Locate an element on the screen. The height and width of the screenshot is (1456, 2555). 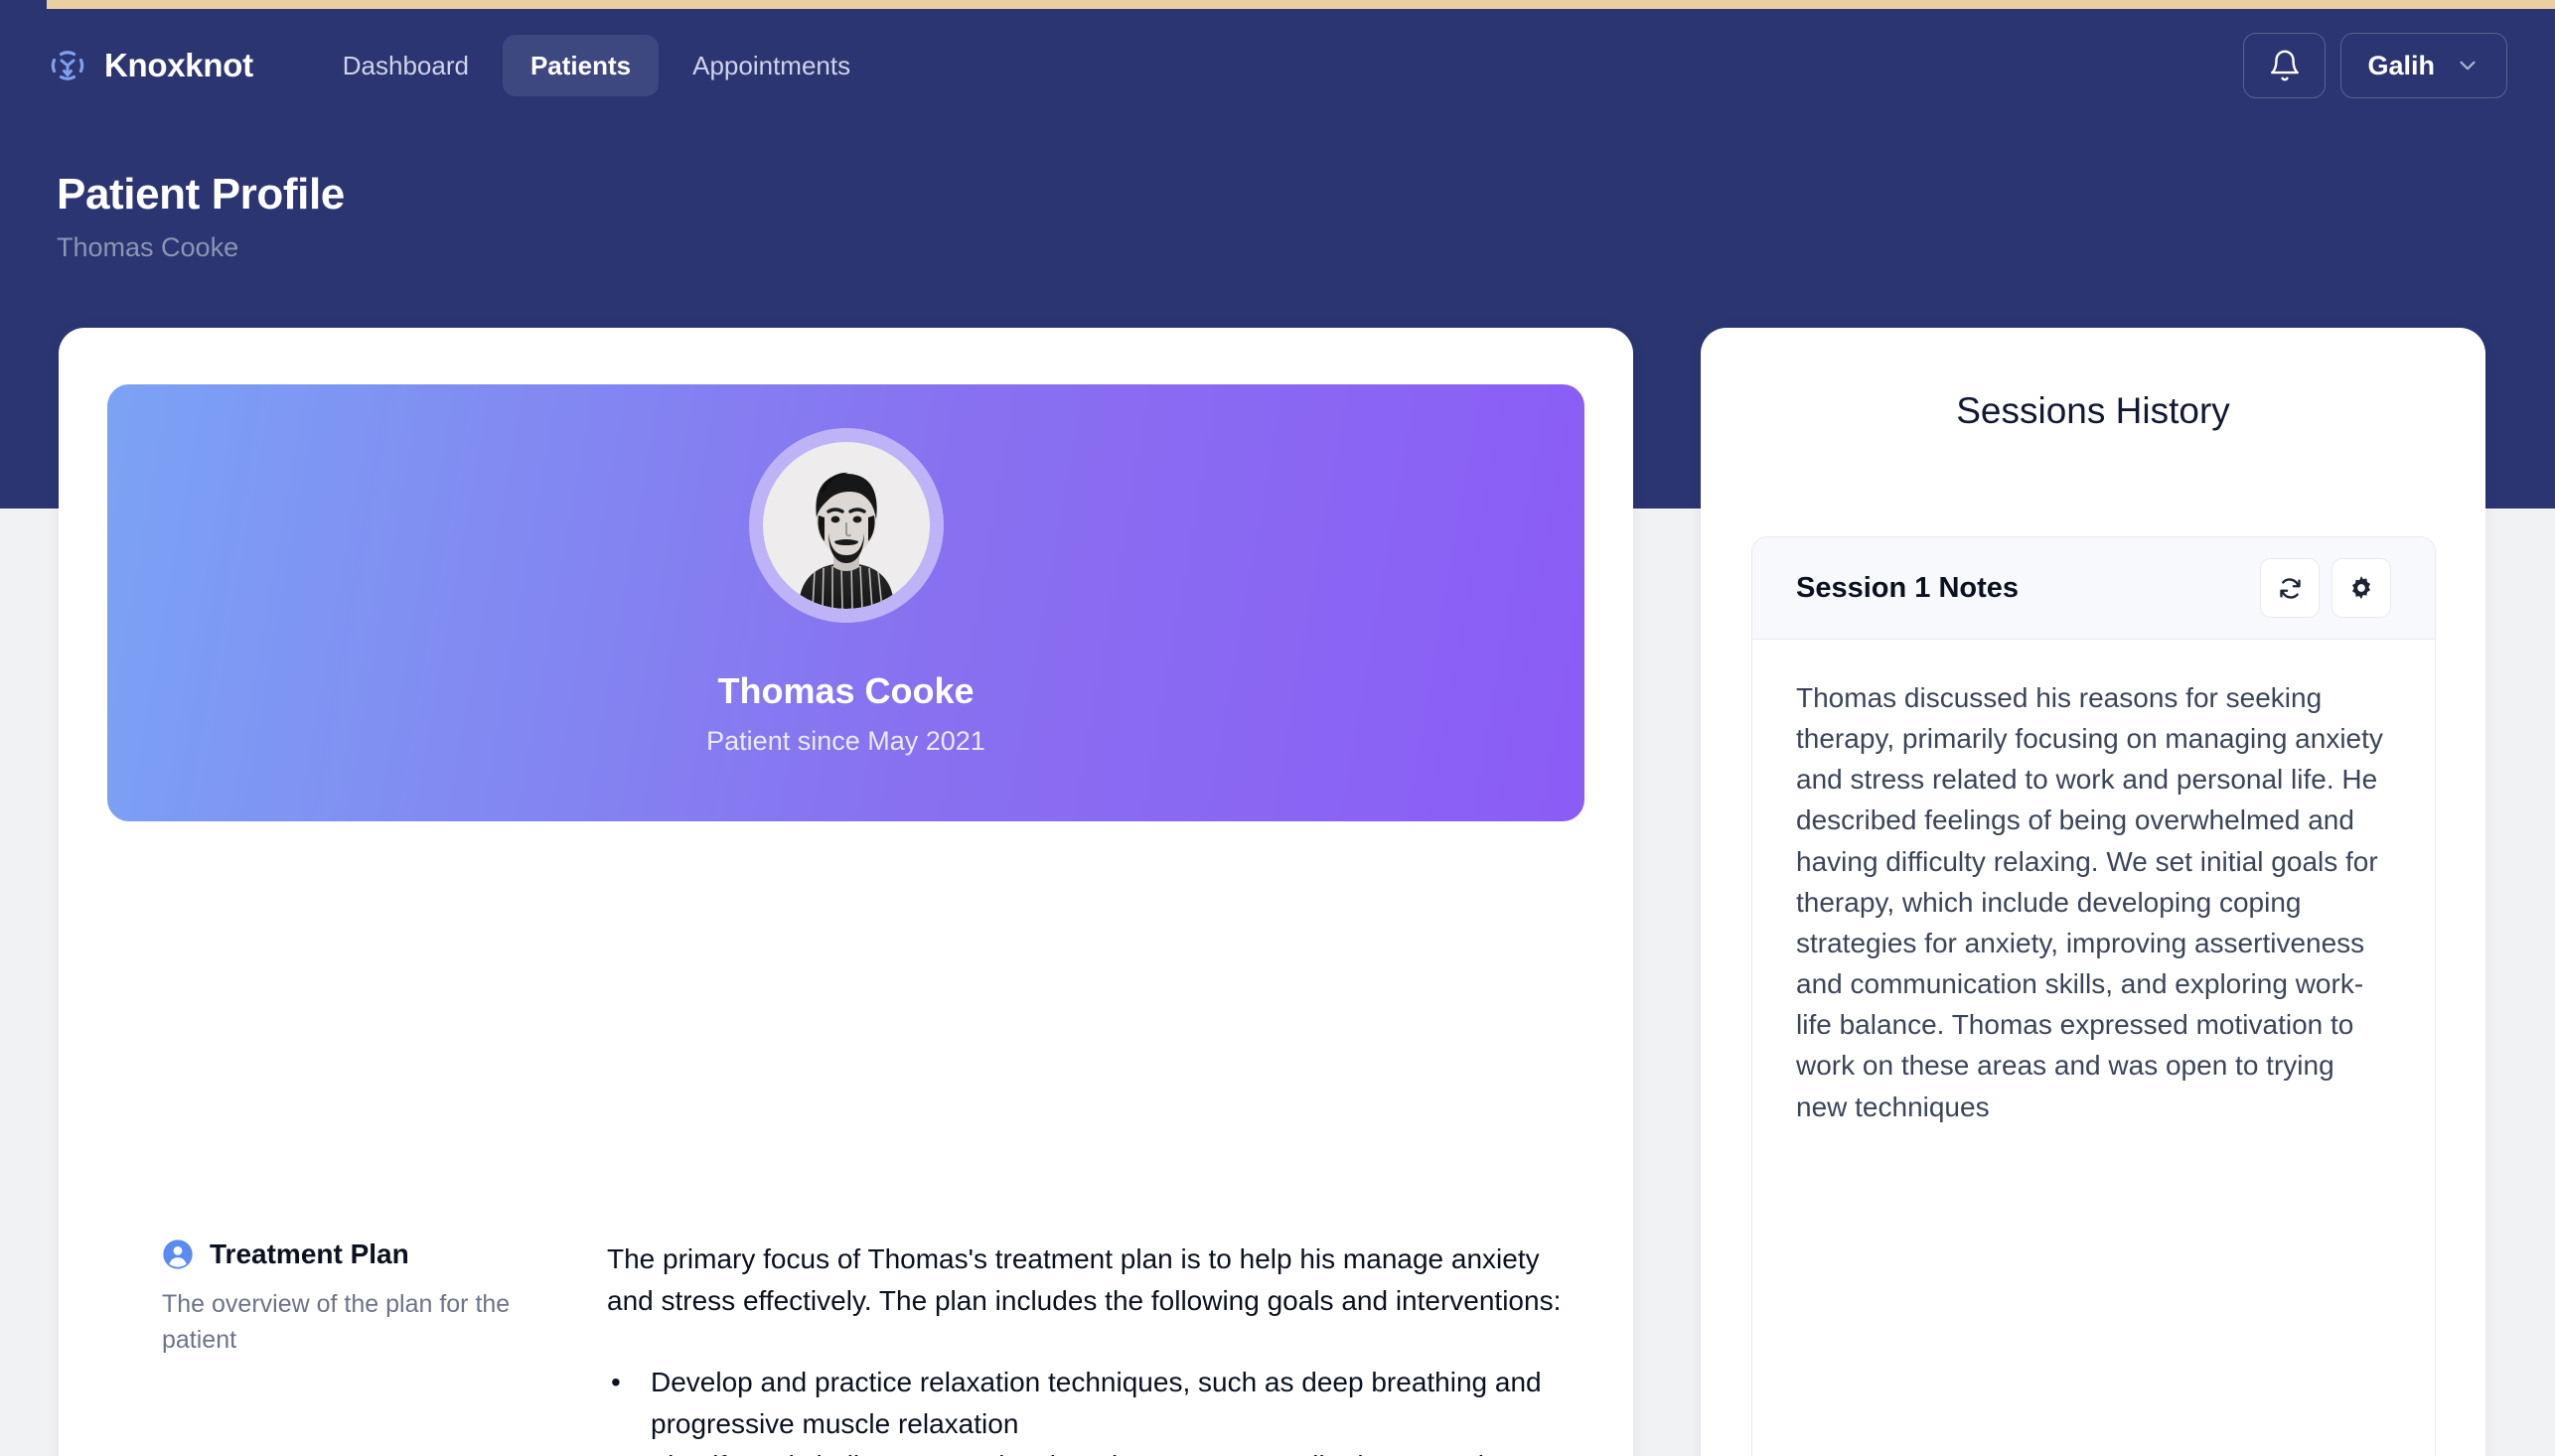
chevron-down-icon is located at coordinates (2468, 66).